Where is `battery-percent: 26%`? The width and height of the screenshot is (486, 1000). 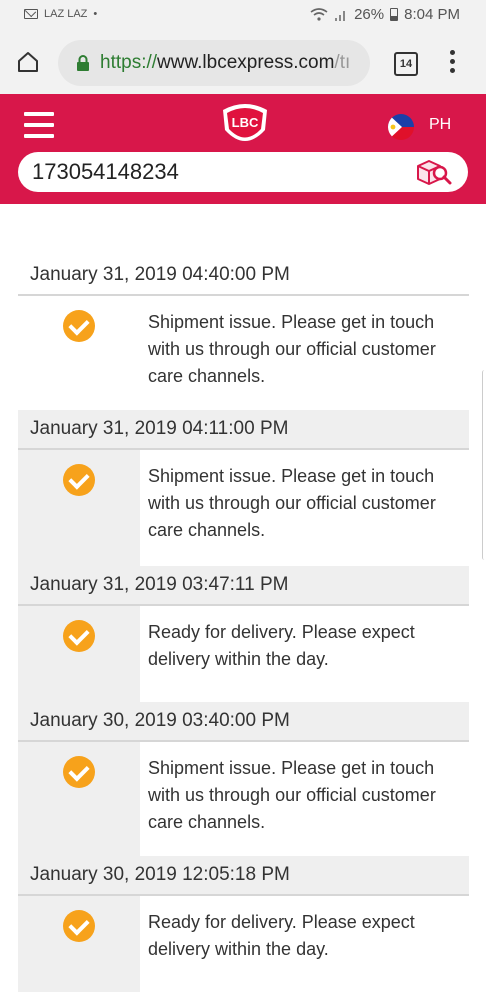 battery-percent: 26% is located at coordinates (369, 14).